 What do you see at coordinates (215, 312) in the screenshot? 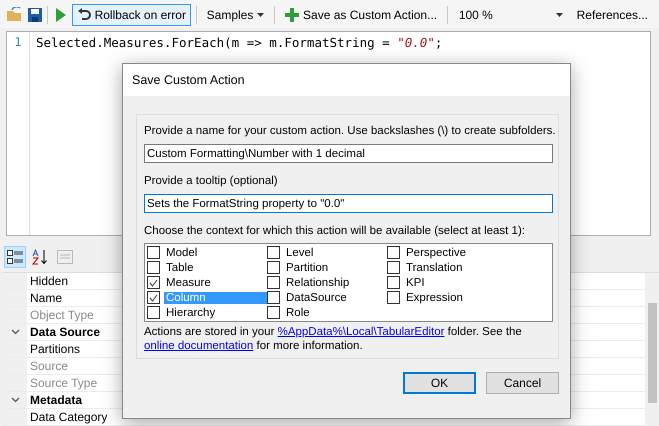
I see `context-item: Hierarchy` at bounding box center [215, 312].